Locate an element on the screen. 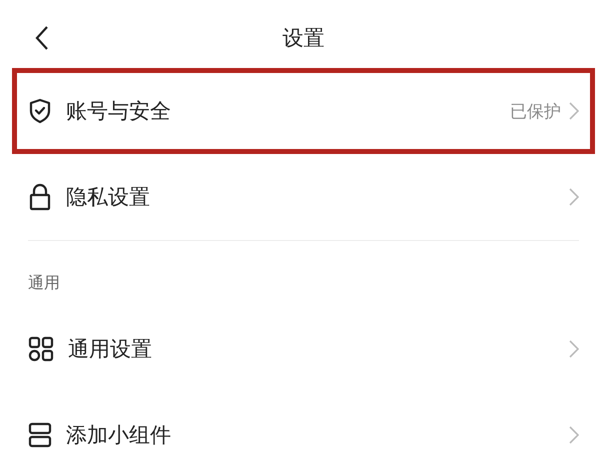 Image resolution: width=607 pixels, height=451 pixels. lock-icon is located at coordinates (40, 197).